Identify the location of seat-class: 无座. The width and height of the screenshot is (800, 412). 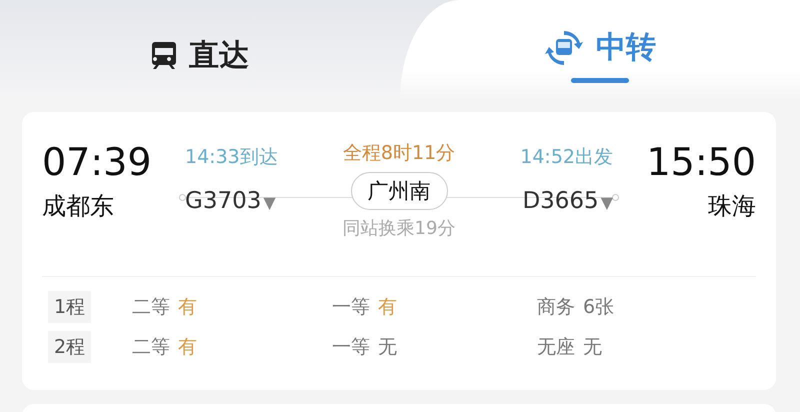
(556, 347).